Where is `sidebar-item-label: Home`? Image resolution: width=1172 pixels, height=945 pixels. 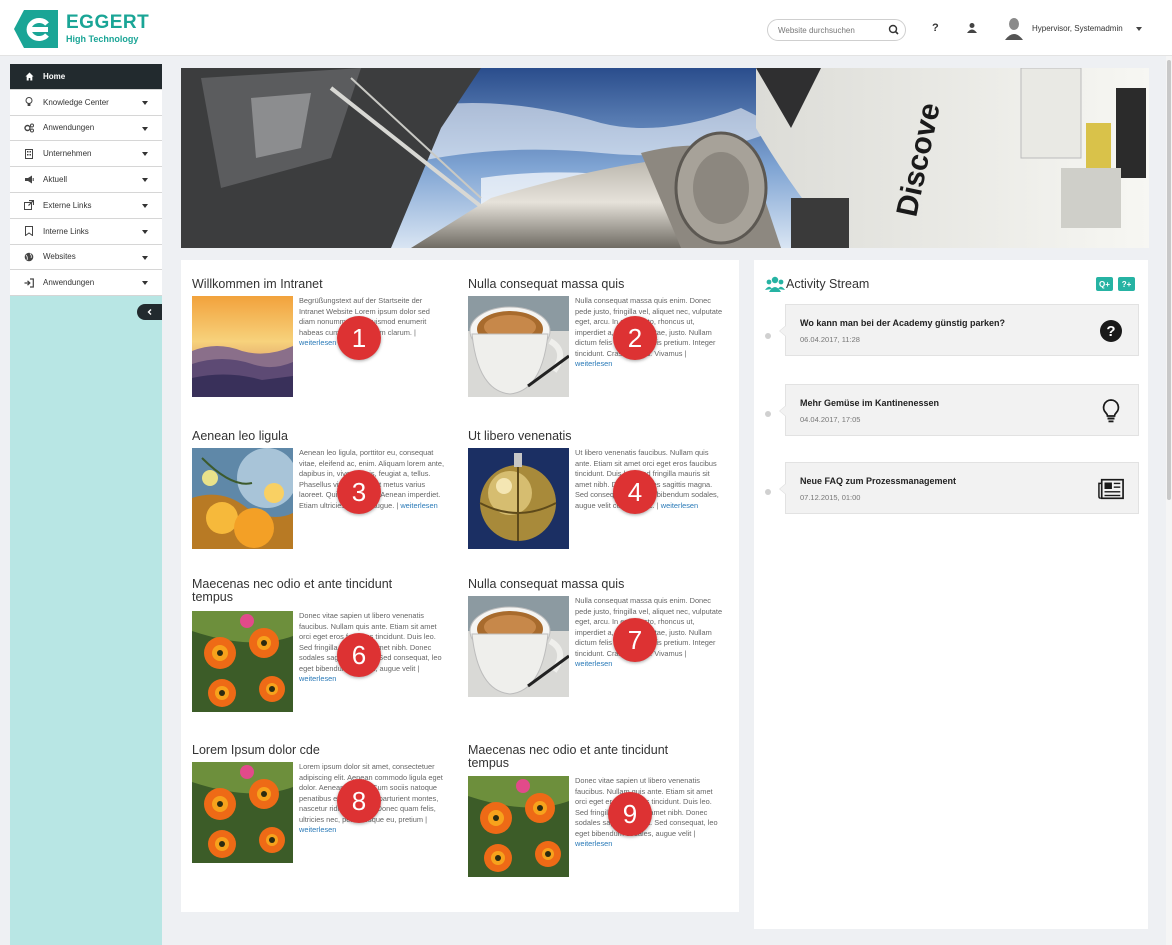 sidebar-item-label: Home is located at coordinates (54, 76).